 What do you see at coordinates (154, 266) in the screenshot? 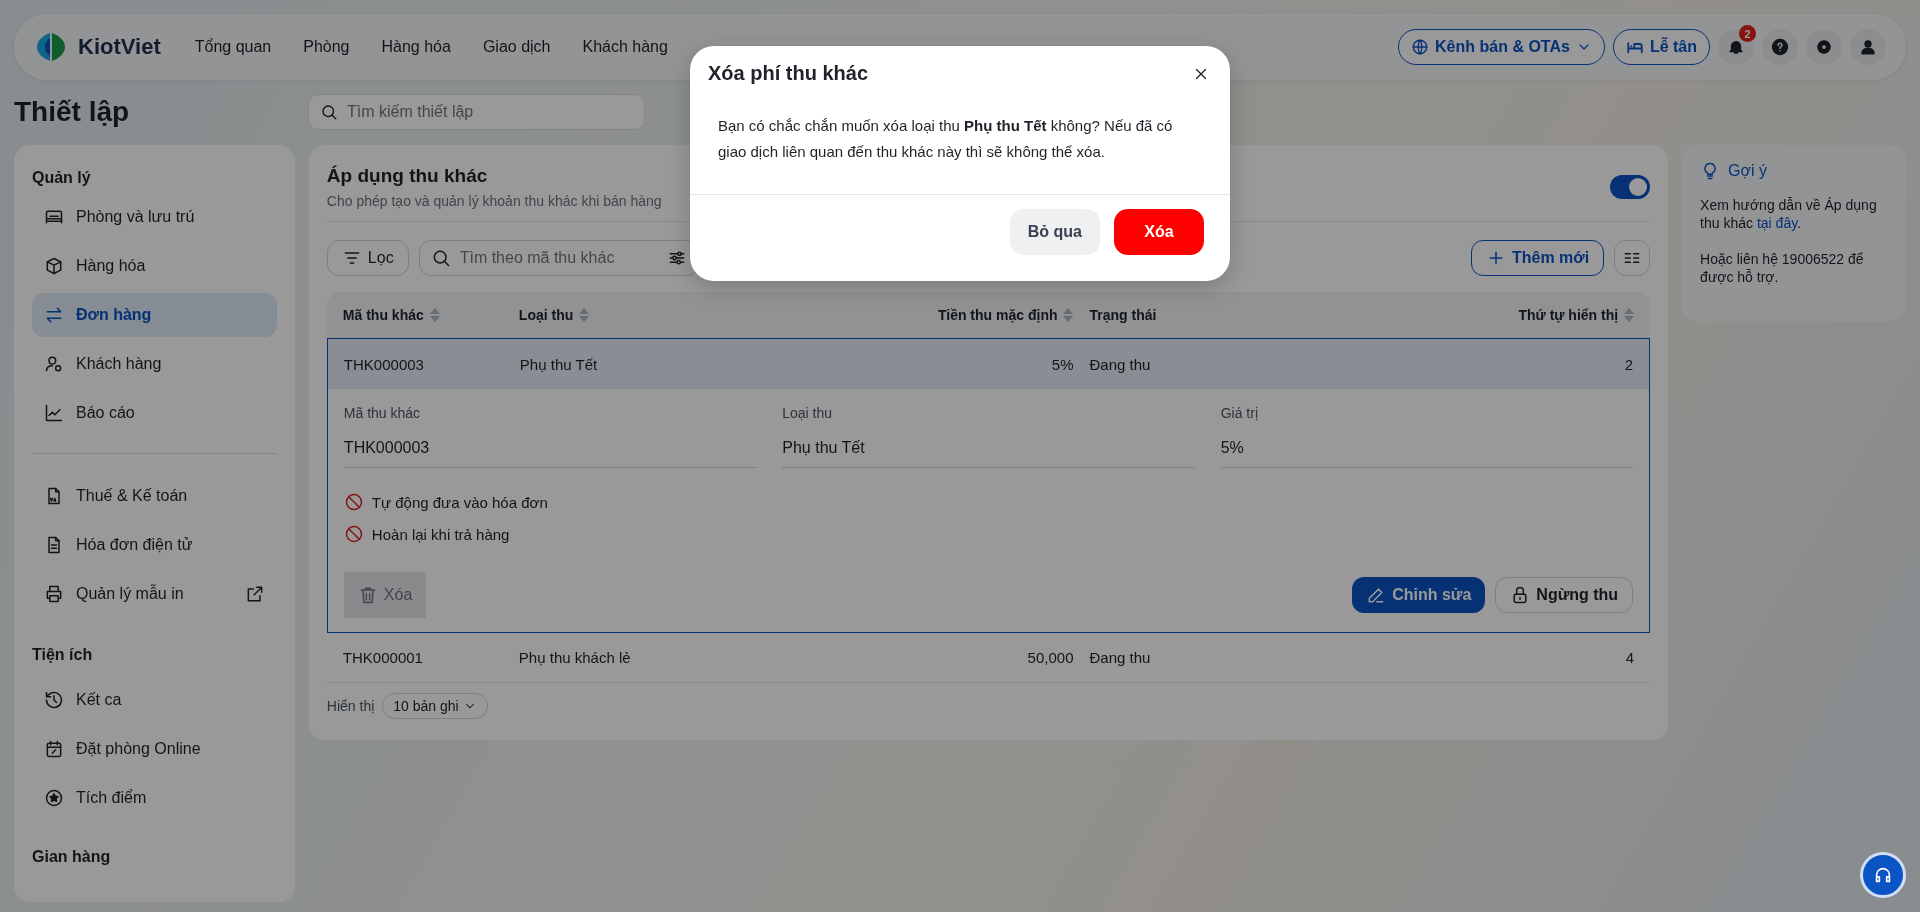
I see `sidebar-item: Hàng hóa` at bounding box center [154, 266].